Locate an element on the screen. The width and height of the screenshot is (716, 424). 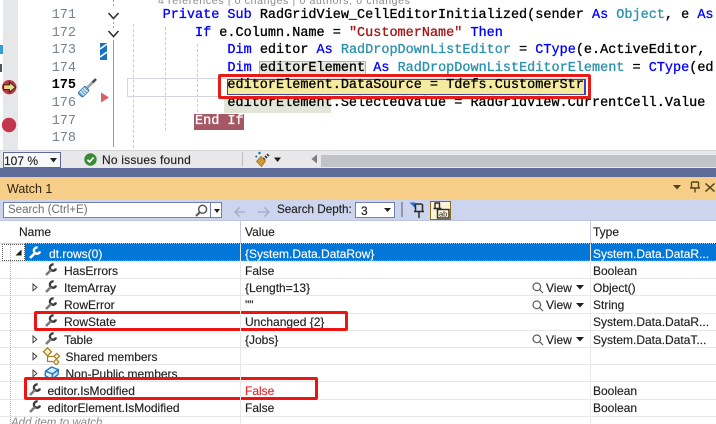
svg-text: ab is located at coordinates (443, 214).